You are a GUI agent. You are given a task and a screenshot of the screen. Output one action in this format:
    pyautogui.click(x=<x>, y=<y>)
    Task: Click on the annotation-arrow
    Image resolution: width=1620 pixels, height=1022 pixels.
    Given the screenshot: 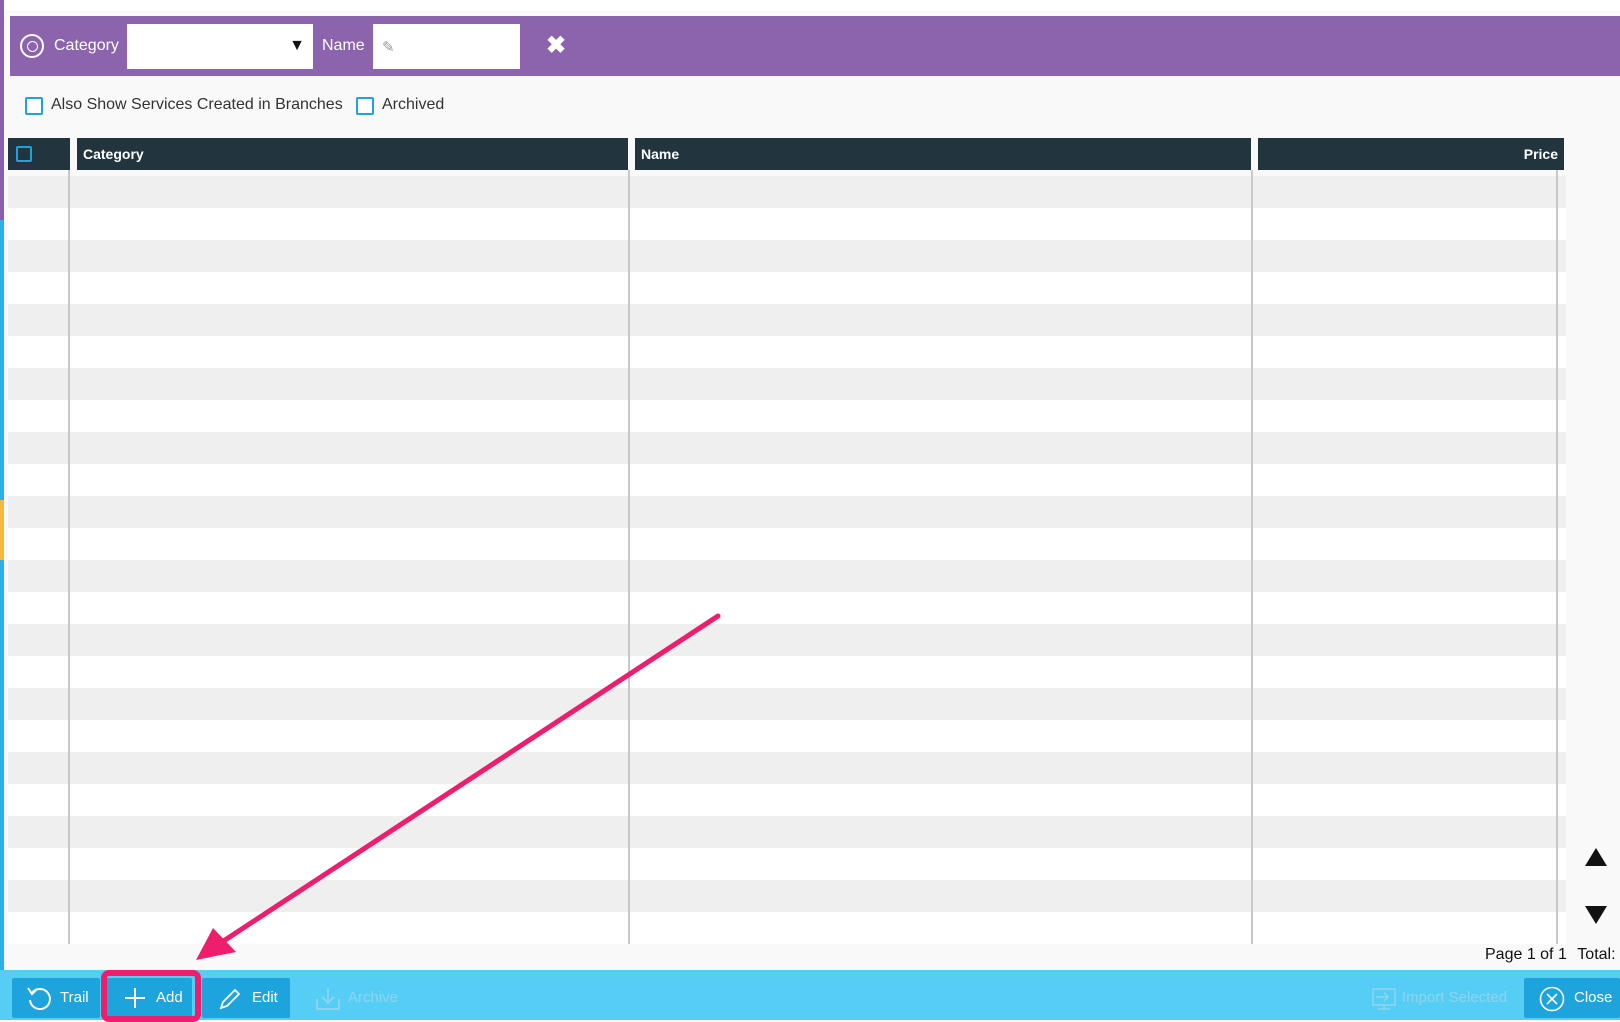 What is the action you would take?
    pyautogui.click(x=458, y=786)
    